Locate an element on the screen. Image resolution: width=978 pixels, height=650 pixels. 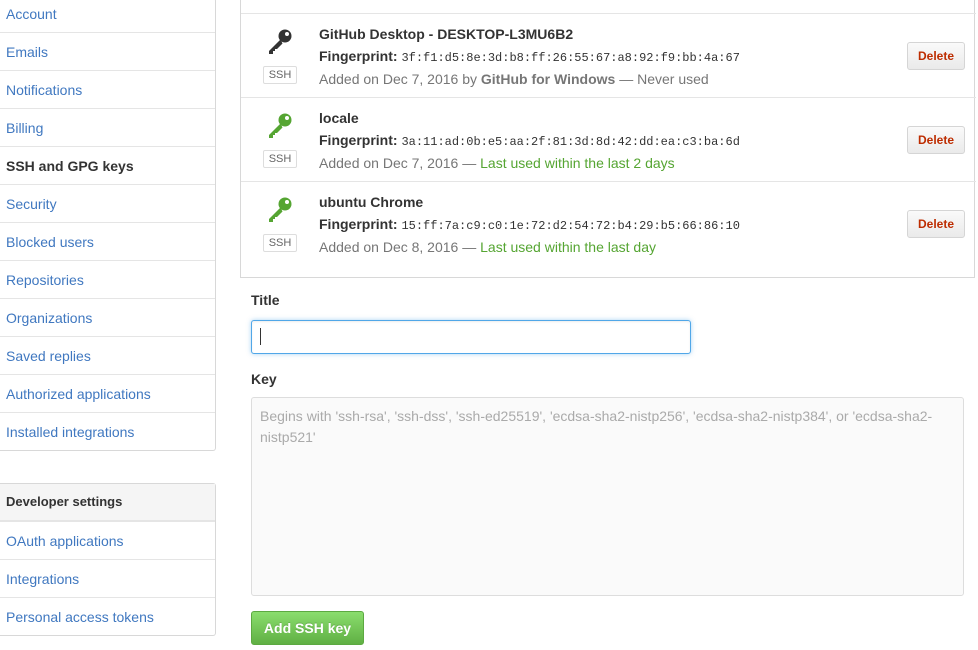
sidebar-item-repositories: Repositories is located at coordinates (107, 279).